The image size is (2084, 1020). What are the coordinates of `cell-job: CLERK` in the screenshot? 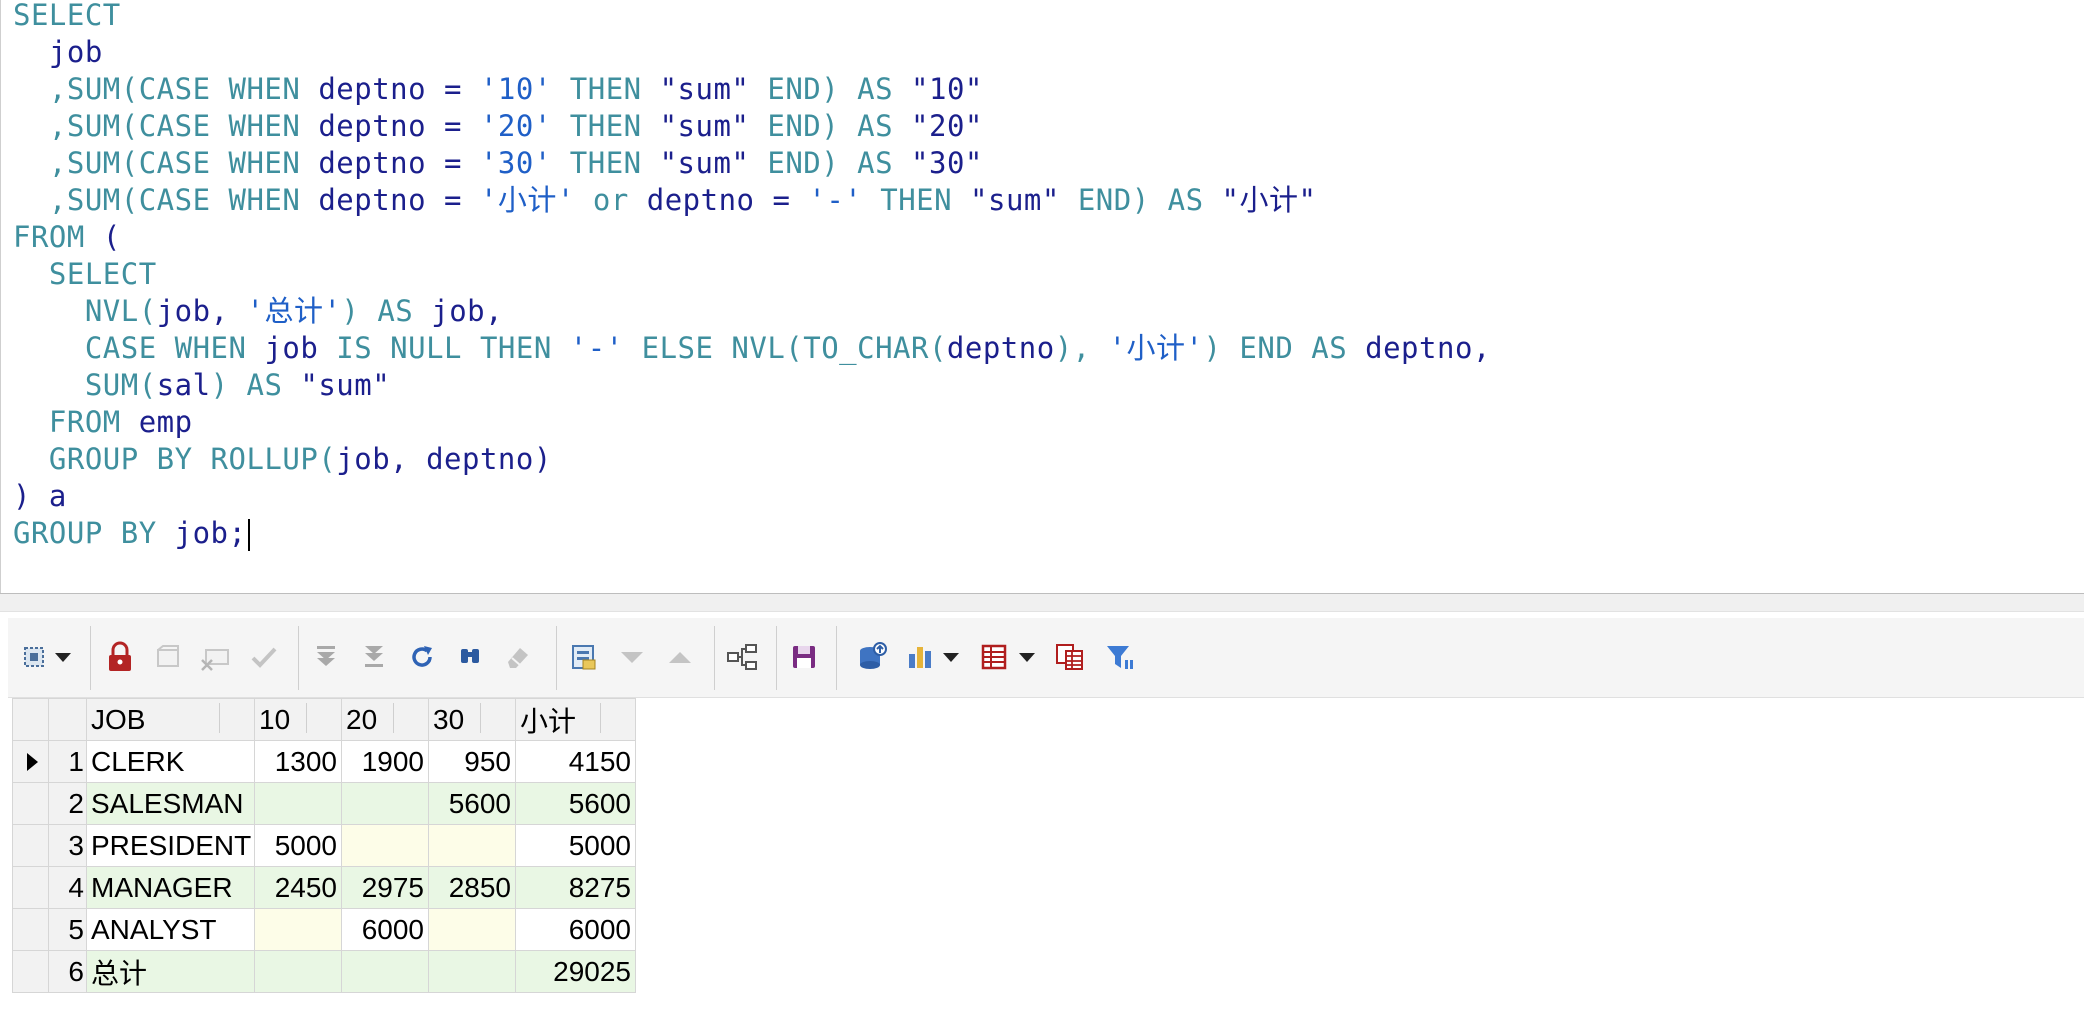 It's located at (170, 761).